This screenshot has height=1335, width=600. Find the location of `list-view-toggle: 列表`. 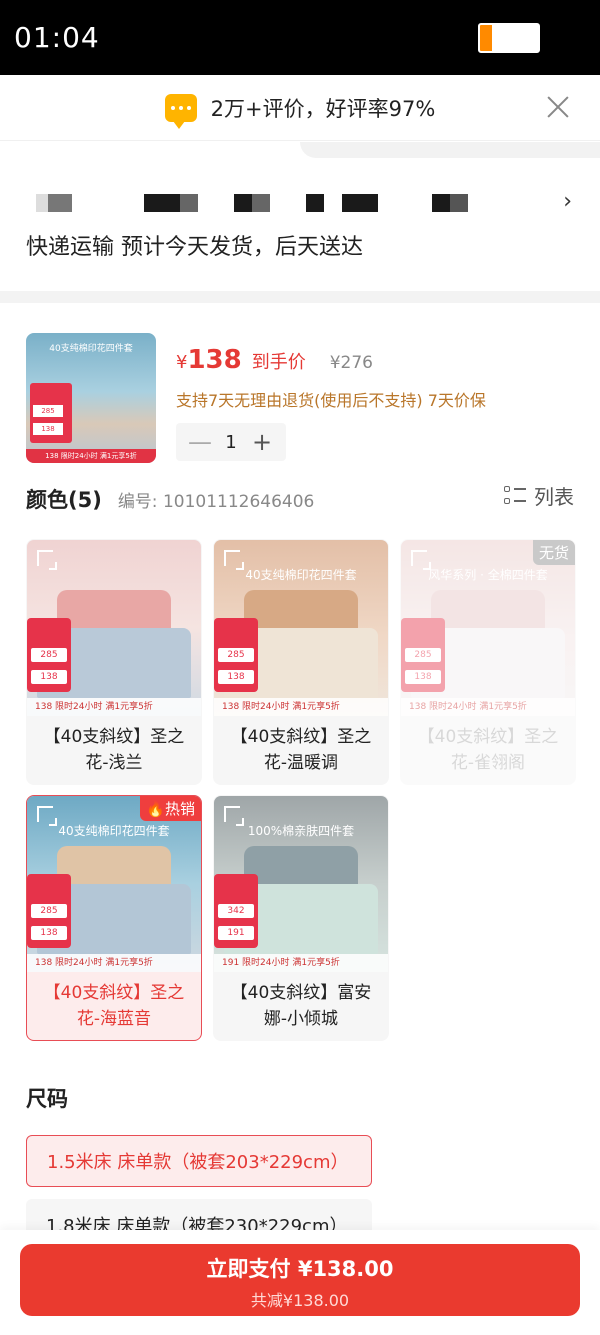

list-view-toggle: 列表 is located at coordinates (539, 495).